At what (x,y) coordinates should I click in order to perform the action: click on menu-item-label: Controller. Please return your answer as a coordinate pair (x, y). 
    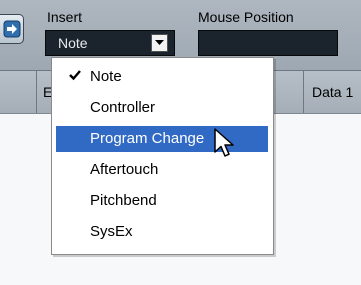
    Looking at the image, I should click on (123, 107).